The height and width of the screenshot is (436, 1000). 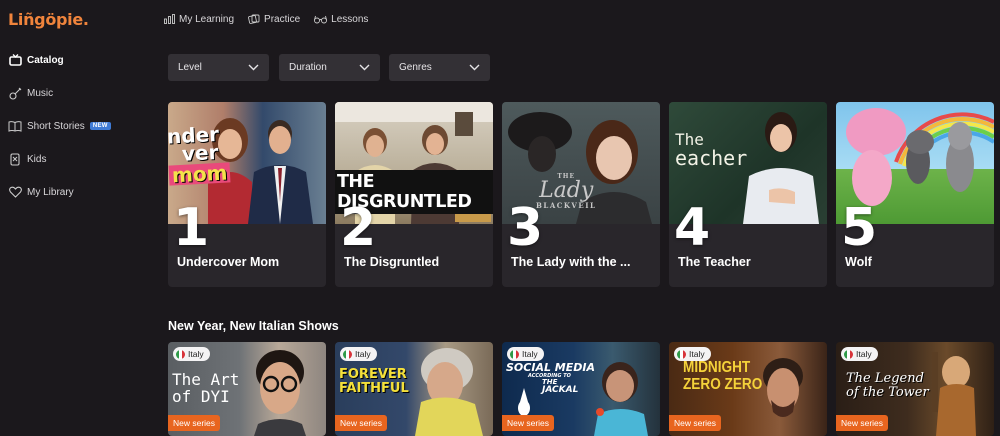 I want to click on rank-number: 4, so click(x=692, y=228).